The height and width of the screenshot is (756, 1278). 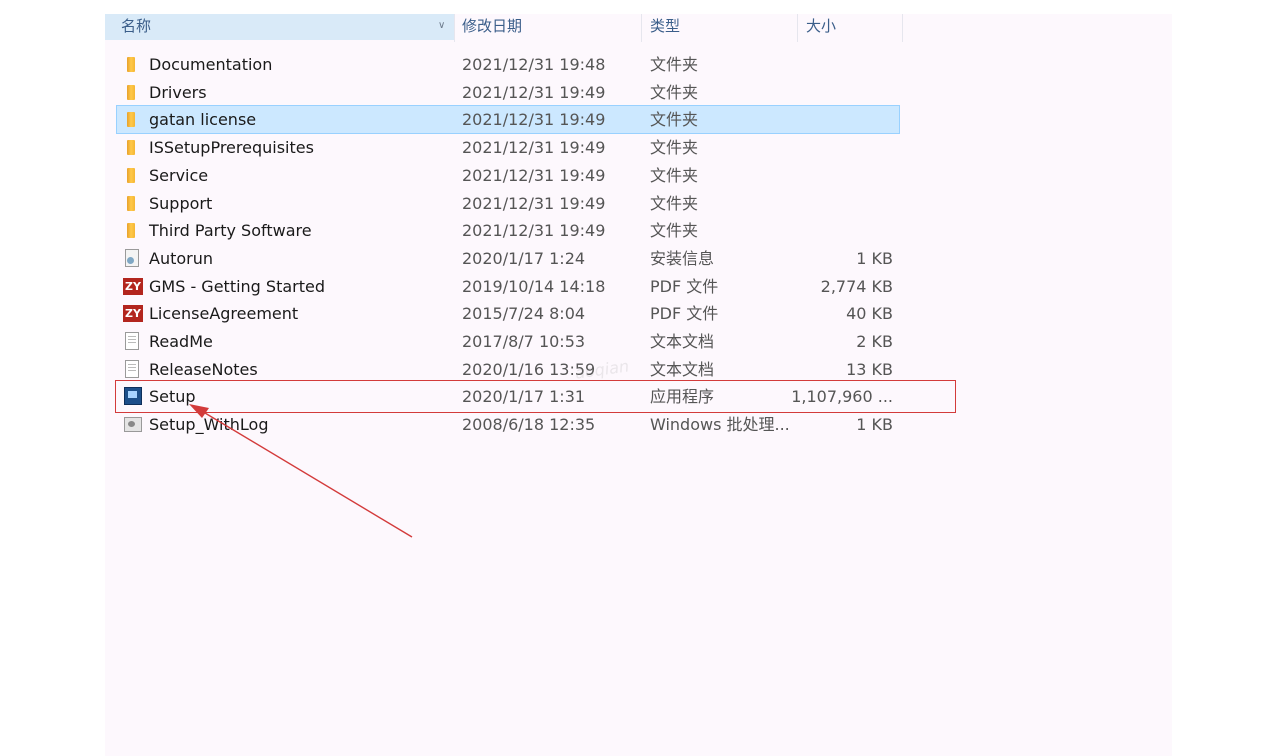 I want to click on column-header-date-label: 修改日期, so click(x=492, y=26).